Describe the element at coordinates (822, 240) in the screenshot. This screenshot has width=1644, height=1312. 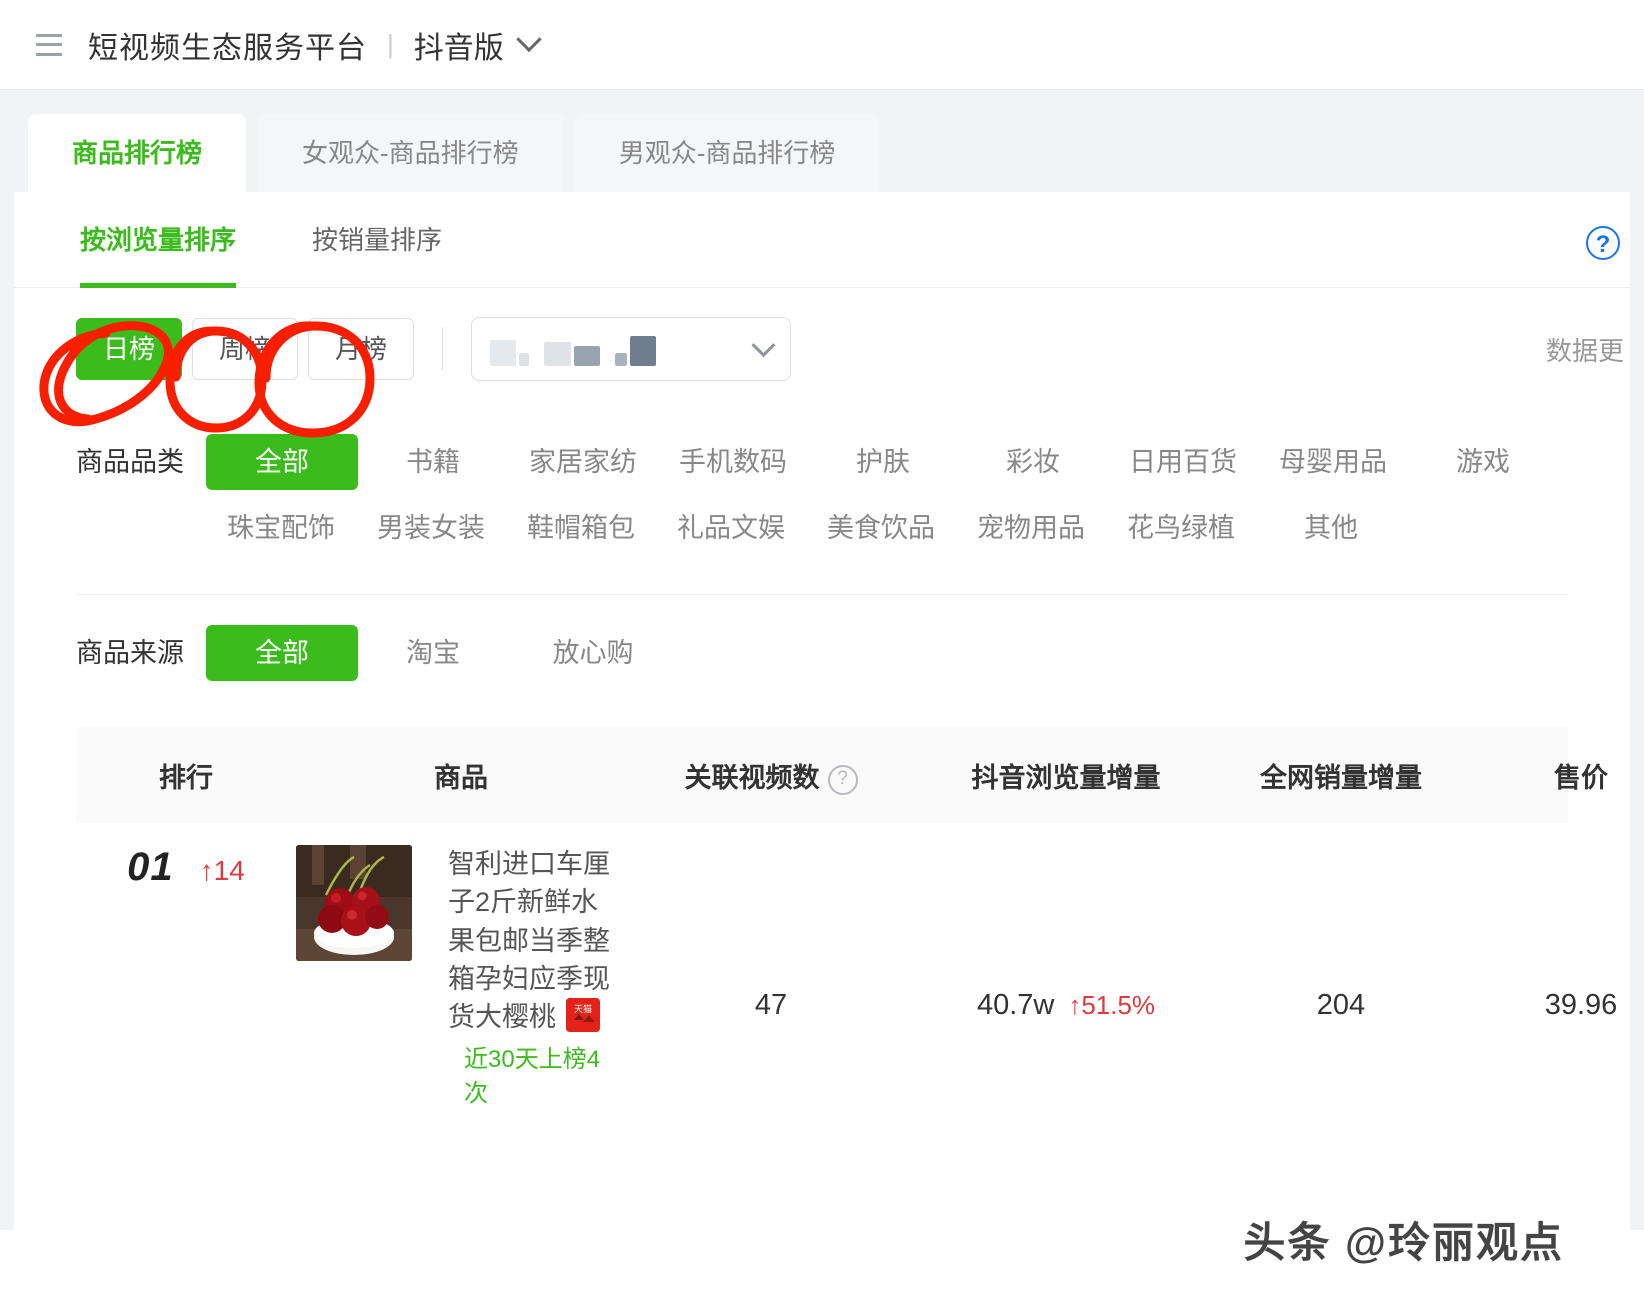
I see `sort-subtabs: 按浏览量排序 按销量排序 ?` at that location.